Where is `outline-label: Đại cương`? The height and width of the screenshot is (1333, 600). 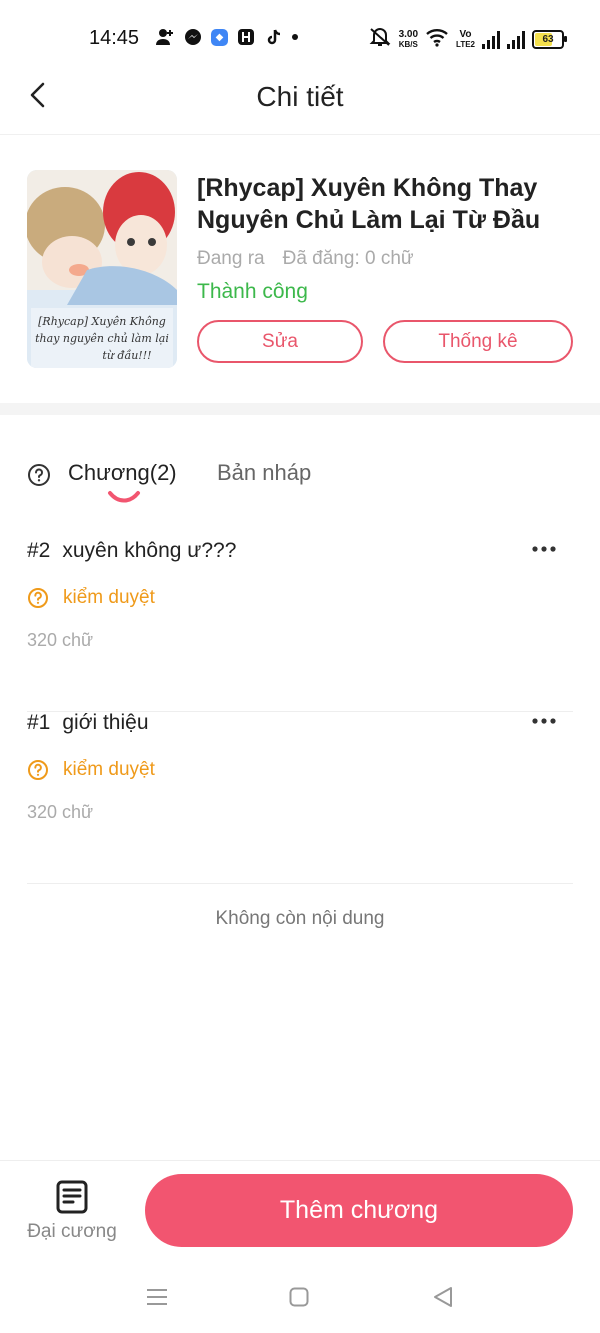
outline-label: Đại cương is located at coordinates (72, 1231).